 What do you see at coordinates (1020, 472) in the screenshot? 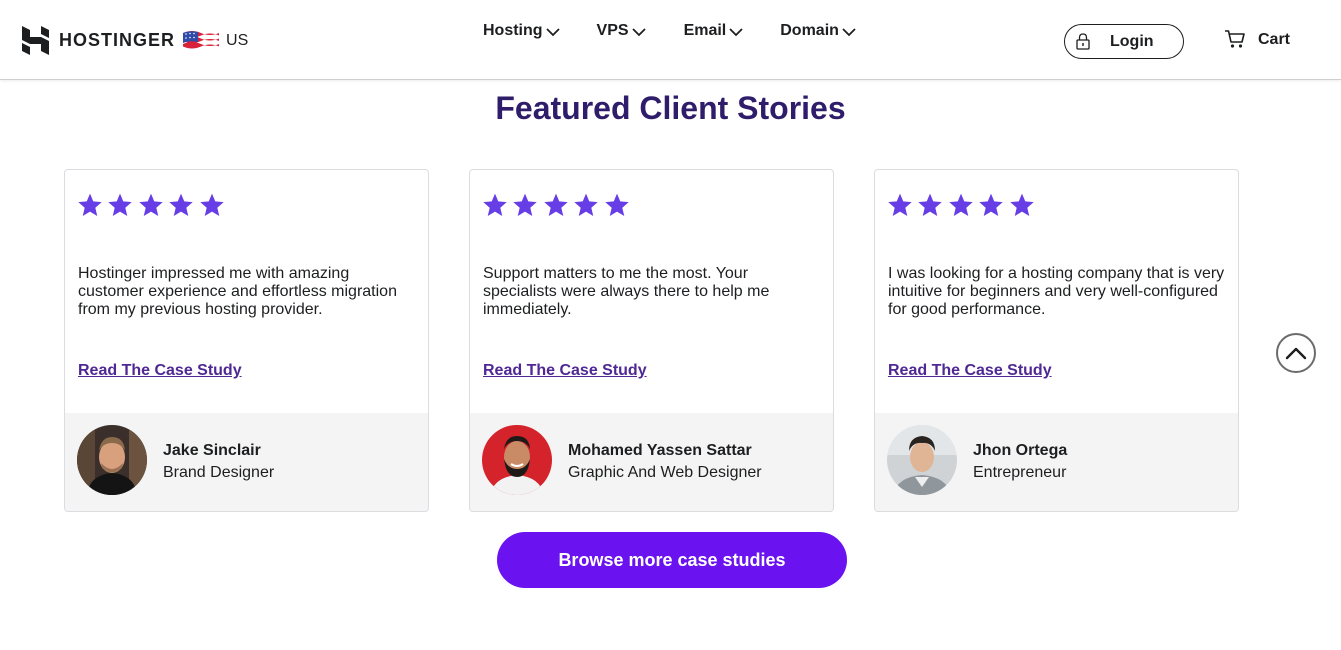
I see `author-role: Entrepreneur` at bounding box center [1020, 472].